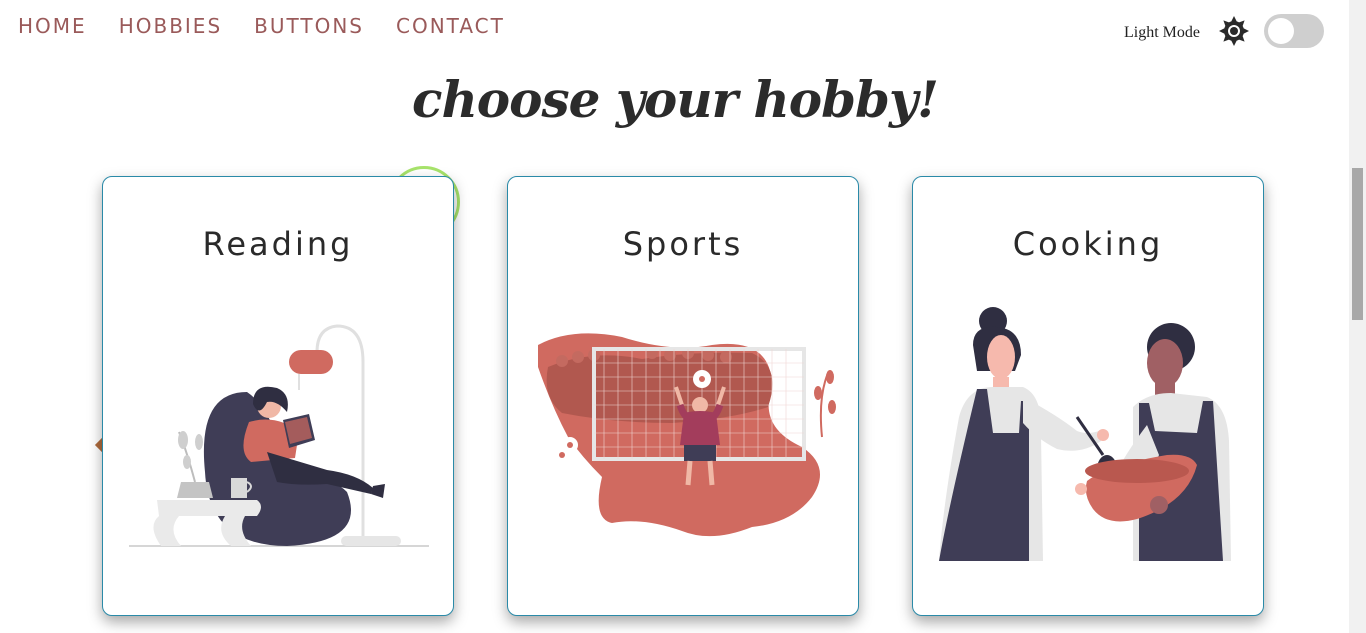 The width and height of the screenshot is (1366, 633). Describe the element at coordinates (279, 435) in the screenshot. I see `reading-illustration` at that location.